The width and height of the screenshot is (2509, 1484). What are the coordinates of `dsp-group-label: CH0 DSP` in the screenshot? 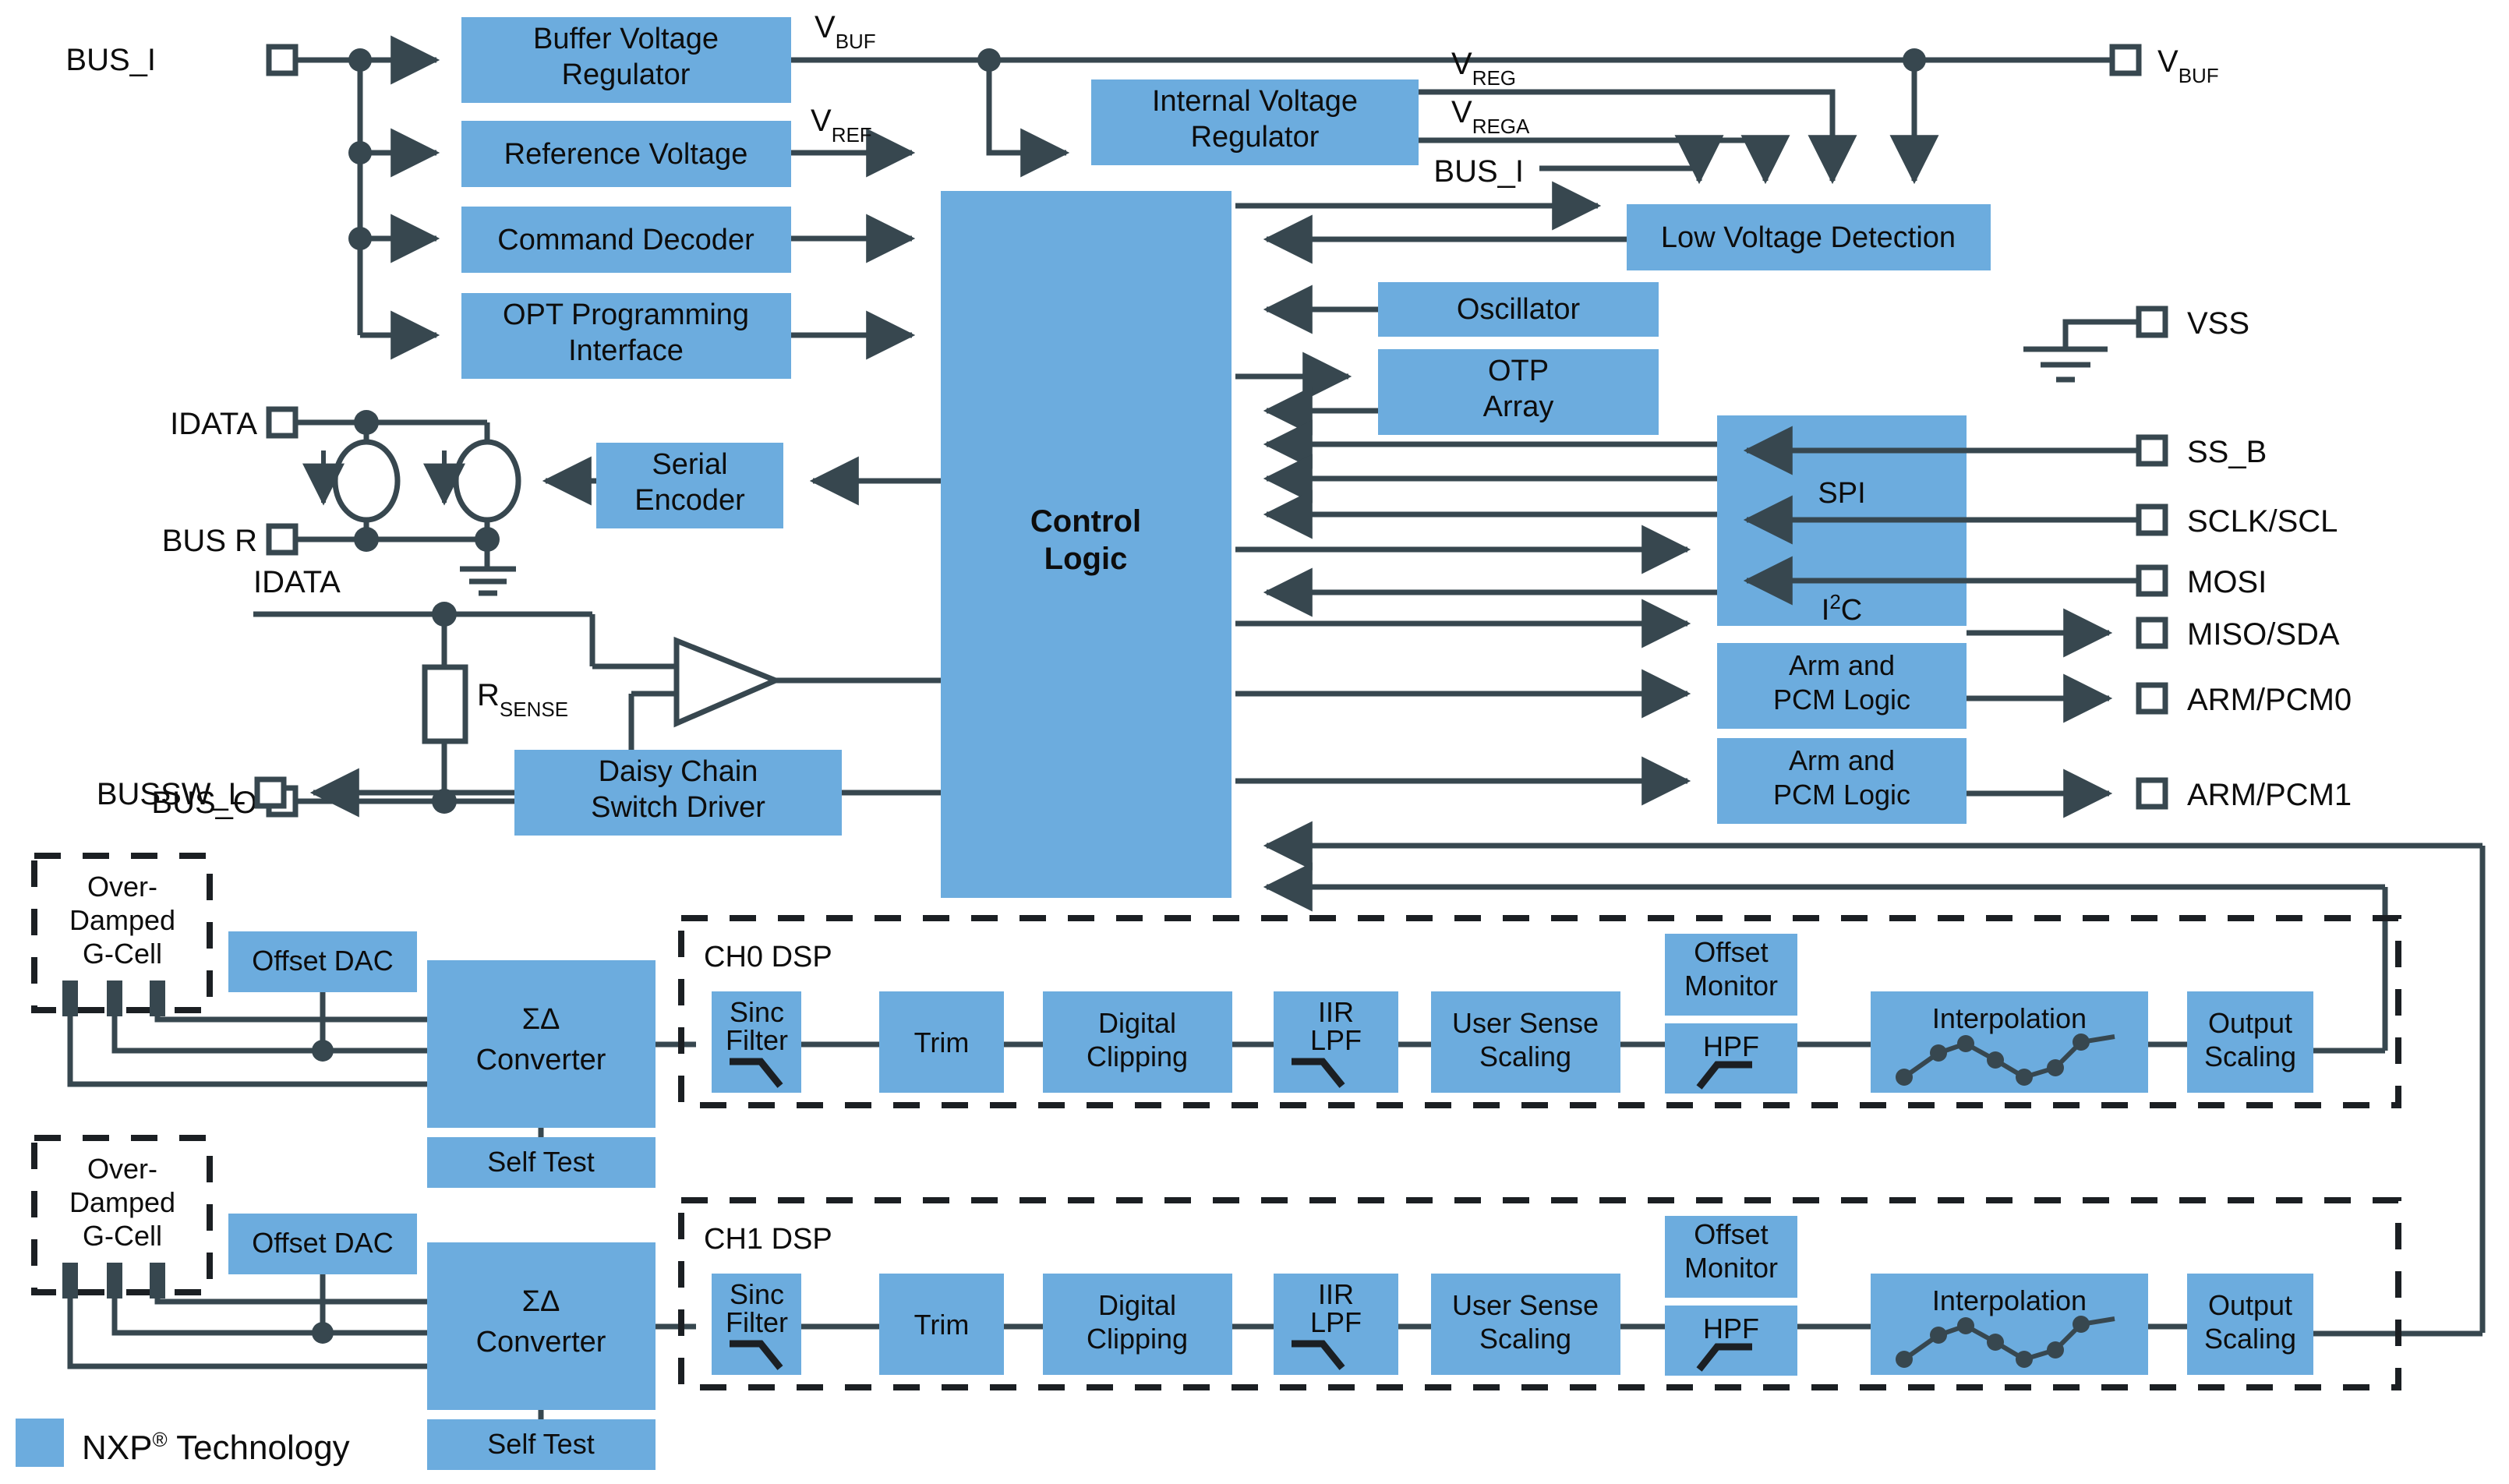 It's located at (768, 957).